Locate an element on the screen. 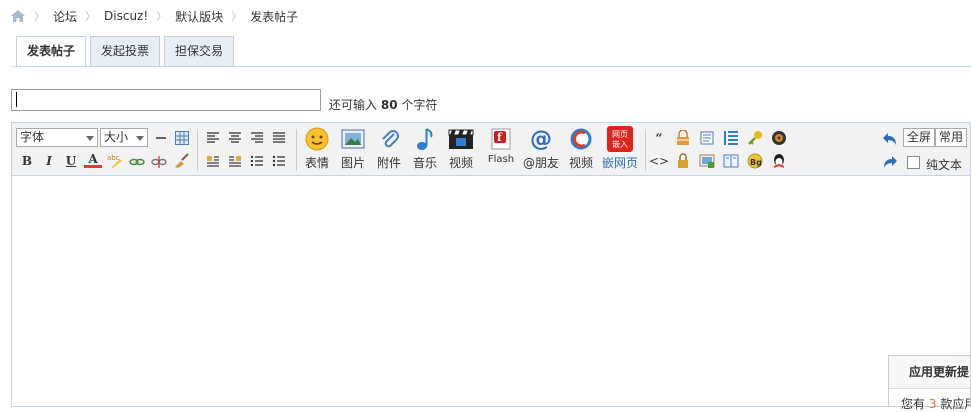  font-family-value: 字体 is located at coordinates (32, 137).